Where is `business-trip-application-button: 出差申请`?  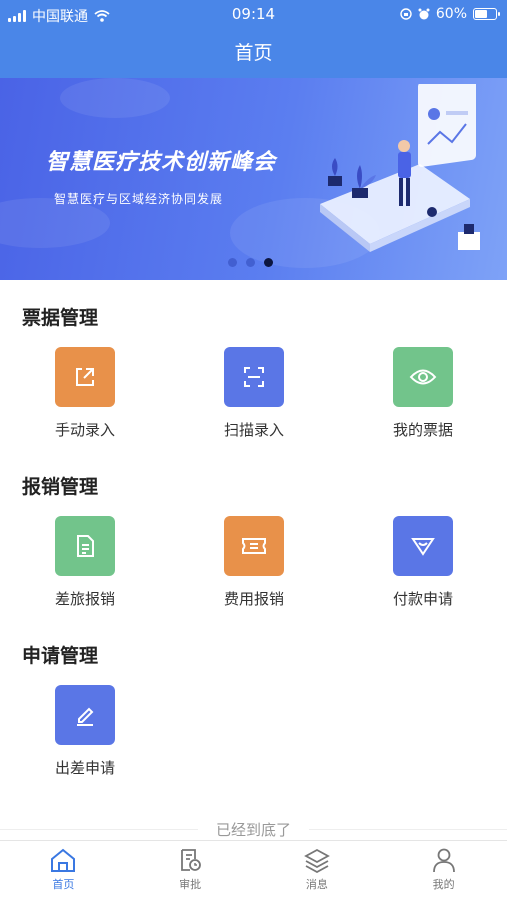 business-trip-application-button: 出差申请 is located at coordinates (85, 731).